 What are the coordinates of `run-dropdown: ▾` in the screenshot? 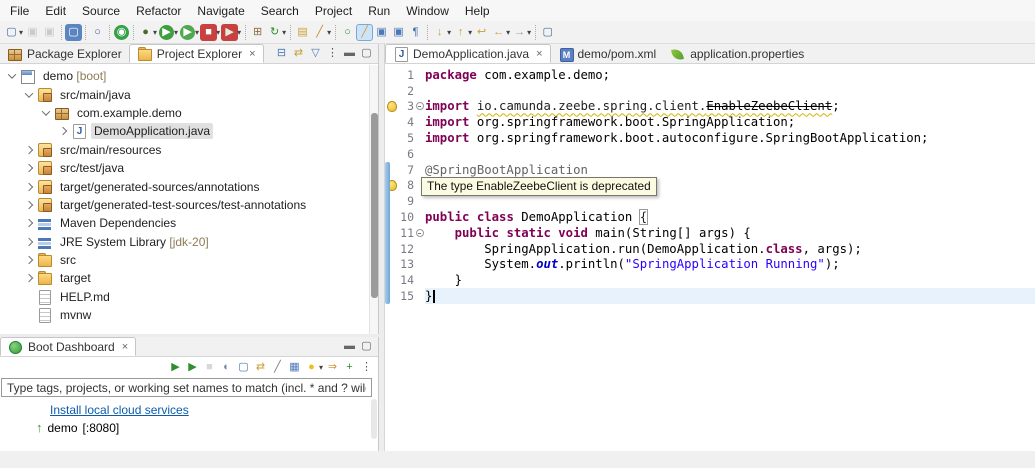 It's located at (176, 32).